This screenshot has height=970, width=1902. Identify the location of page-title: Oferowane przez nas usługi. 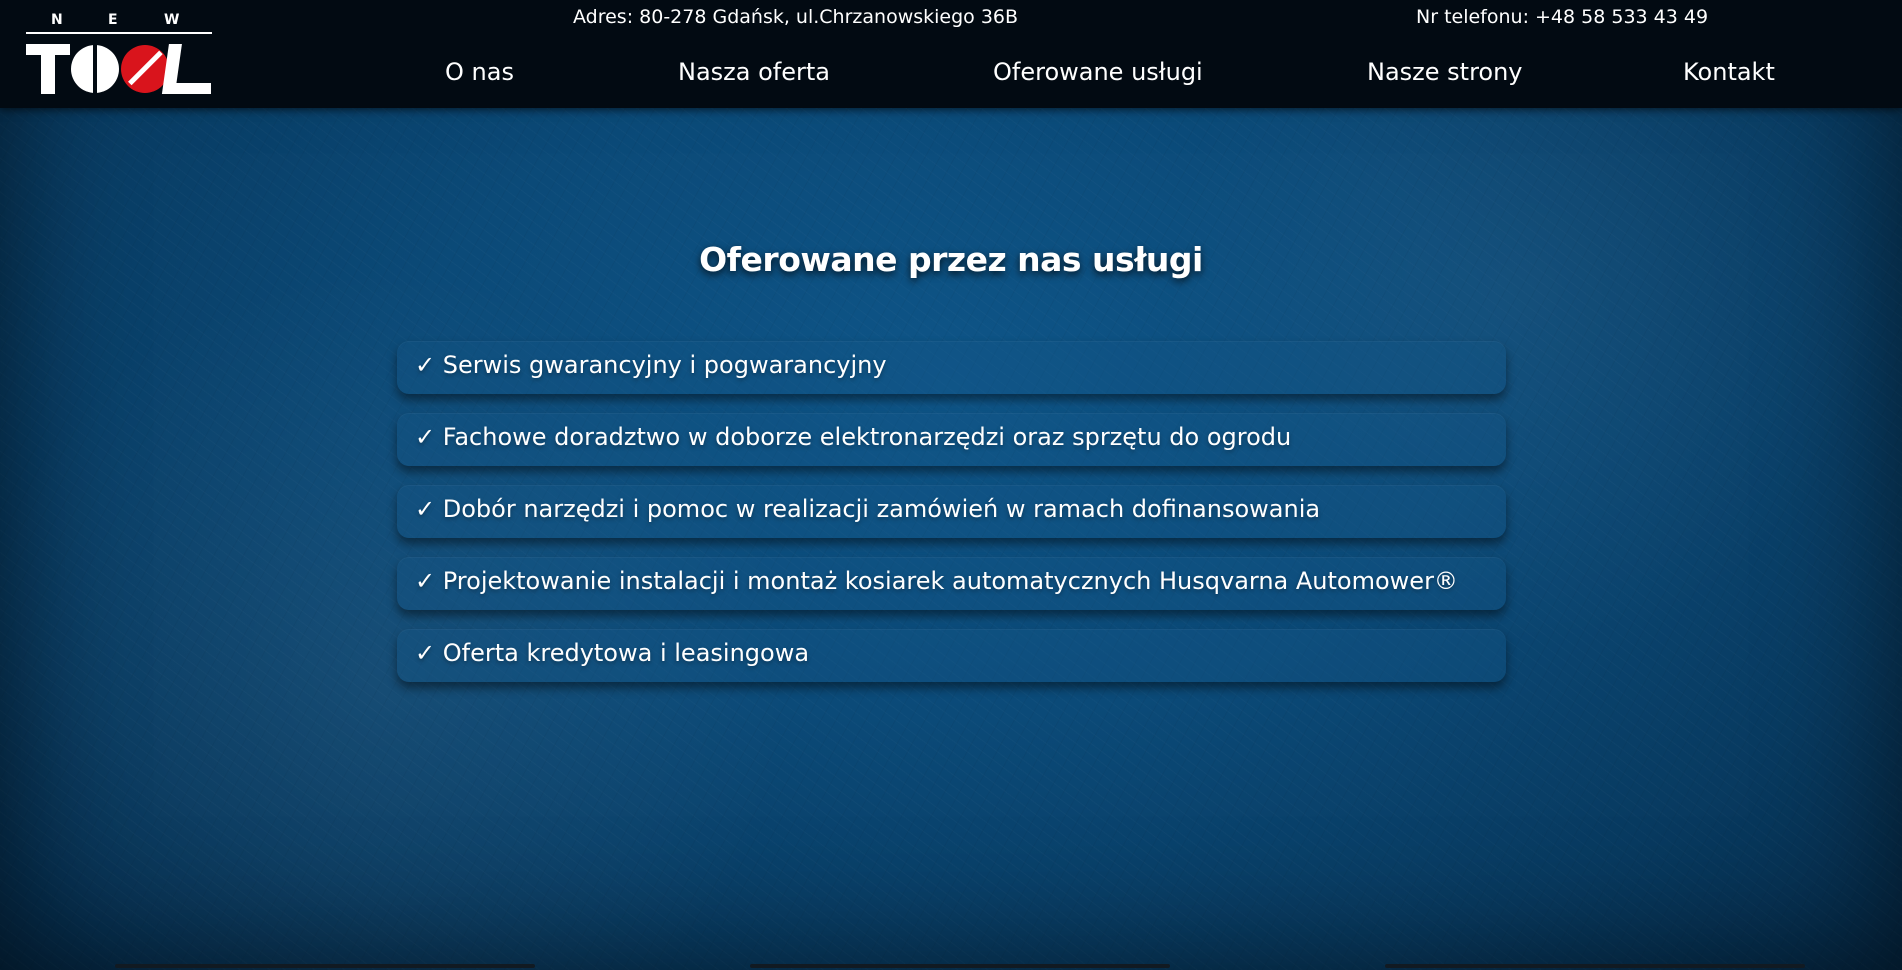
(951, 260).